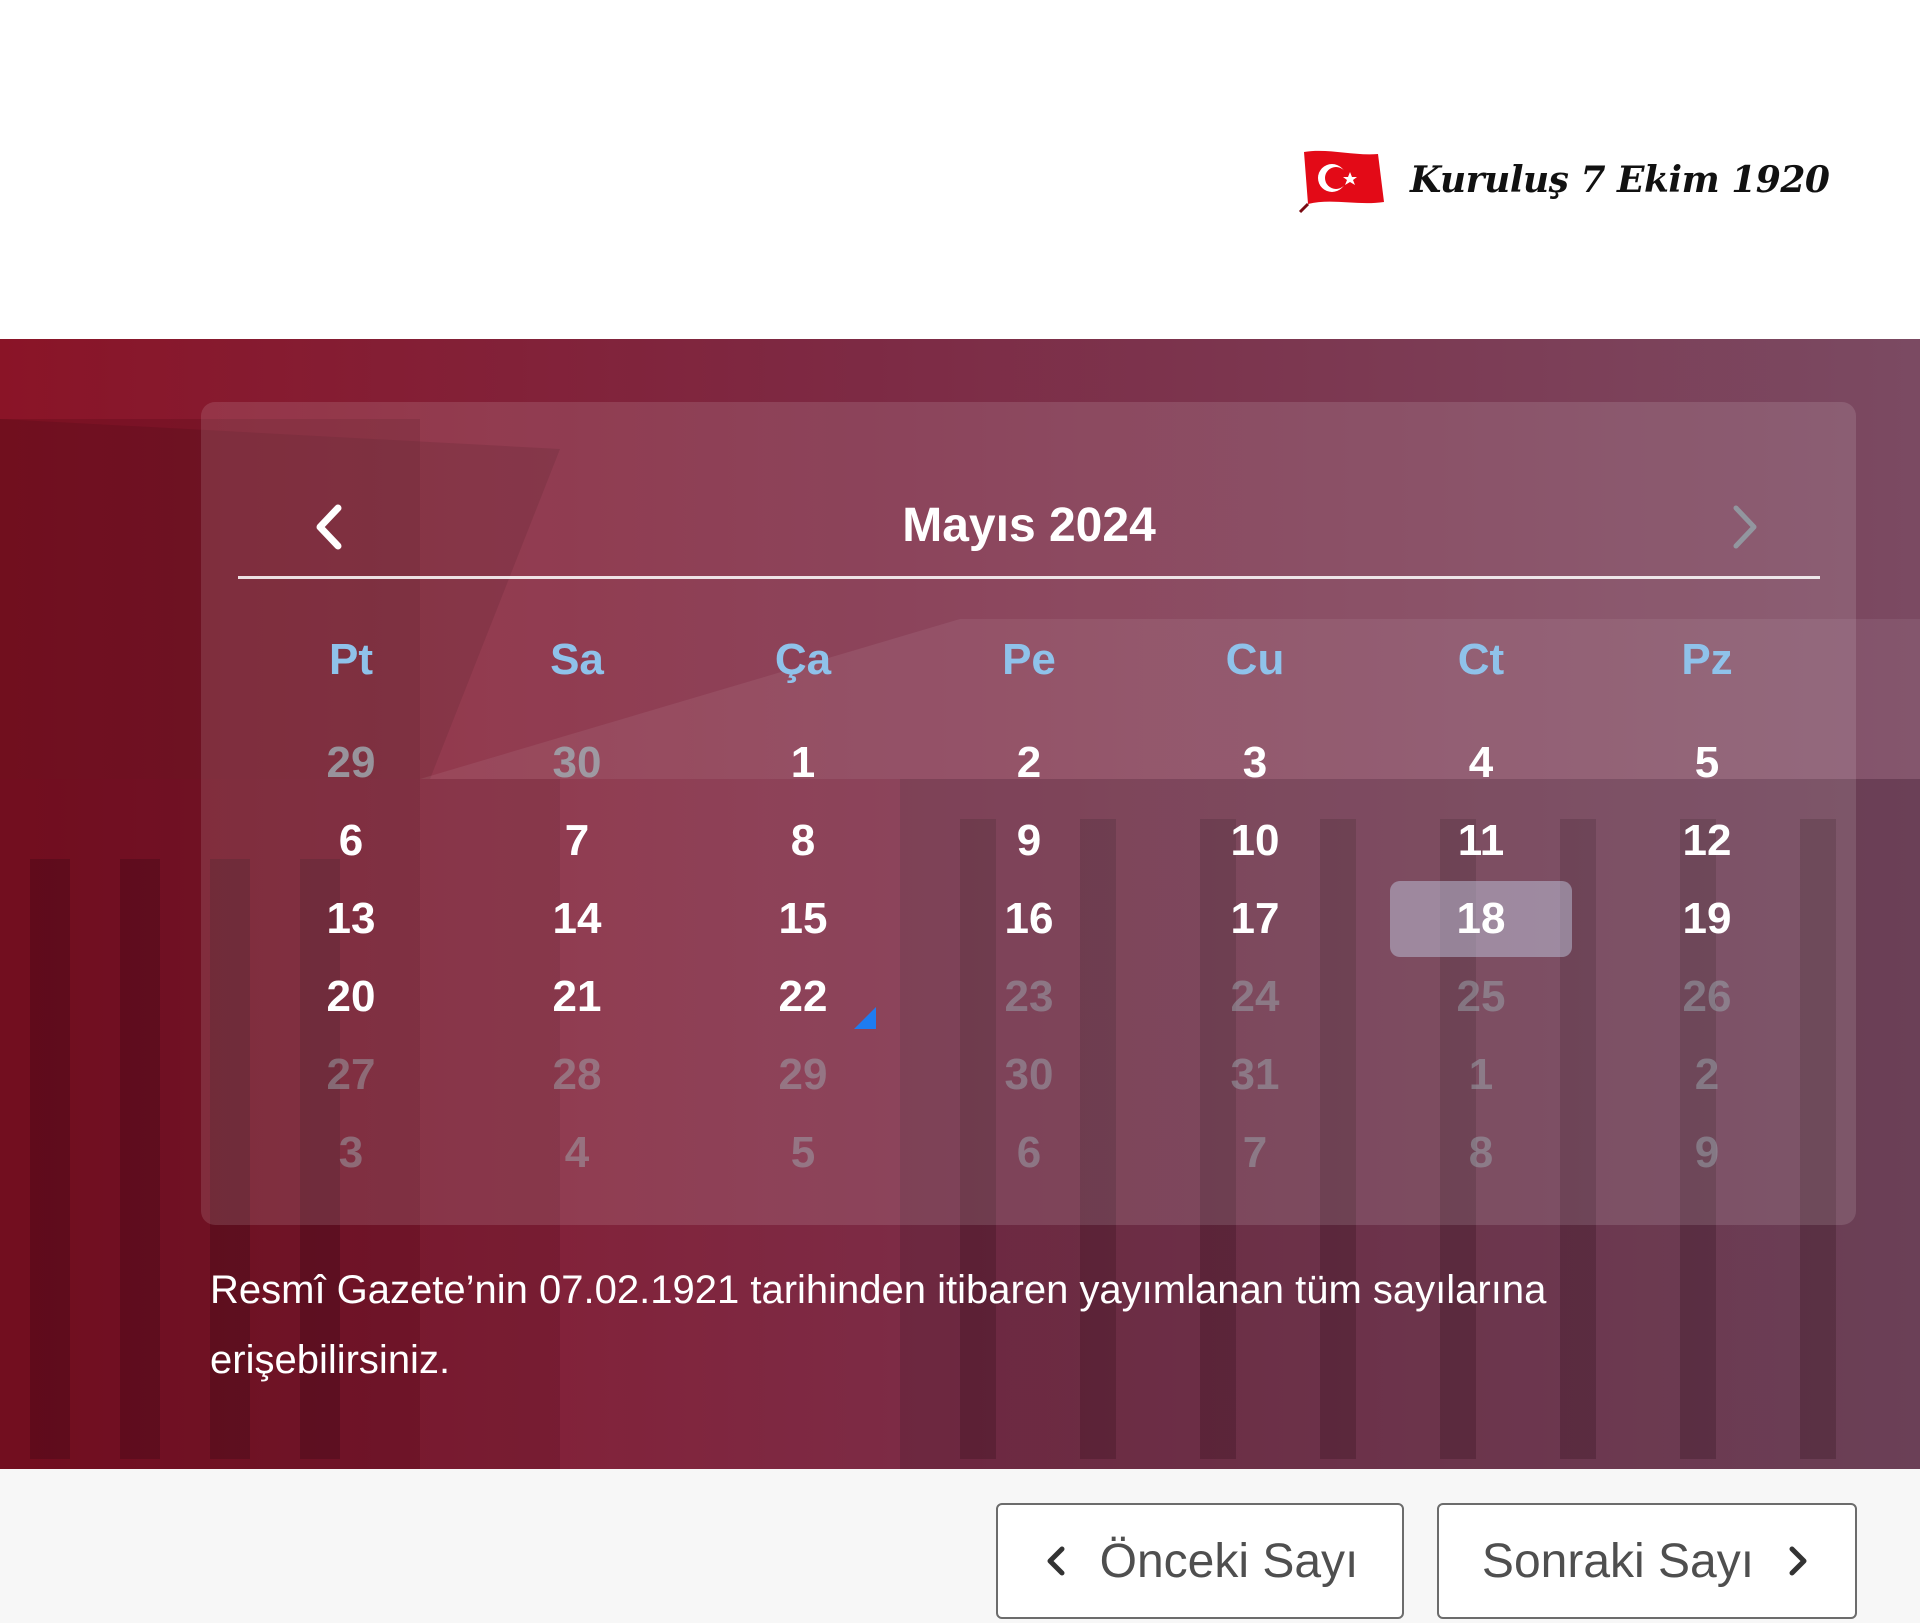 The image size is (1920, 1623). I want to click on calendar-week-row: 29 30 1 2 3 4 5, so click(1029, 763).